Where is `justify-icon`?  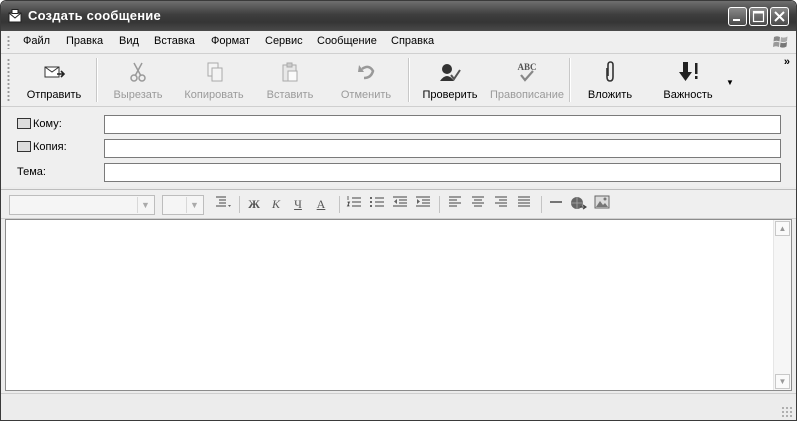 justify-icon is located at coordinates (524, 201).